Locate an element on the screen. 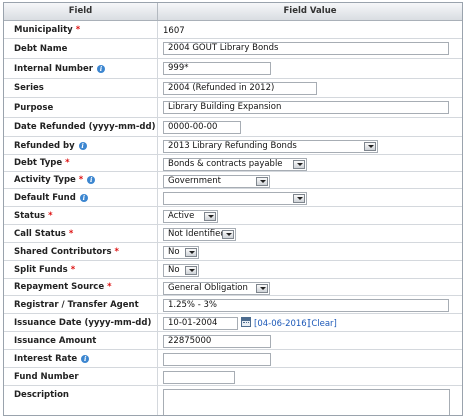 The width and height of the screenshot is (468, 419). description-label: Description is located at coordinates (41, 395).